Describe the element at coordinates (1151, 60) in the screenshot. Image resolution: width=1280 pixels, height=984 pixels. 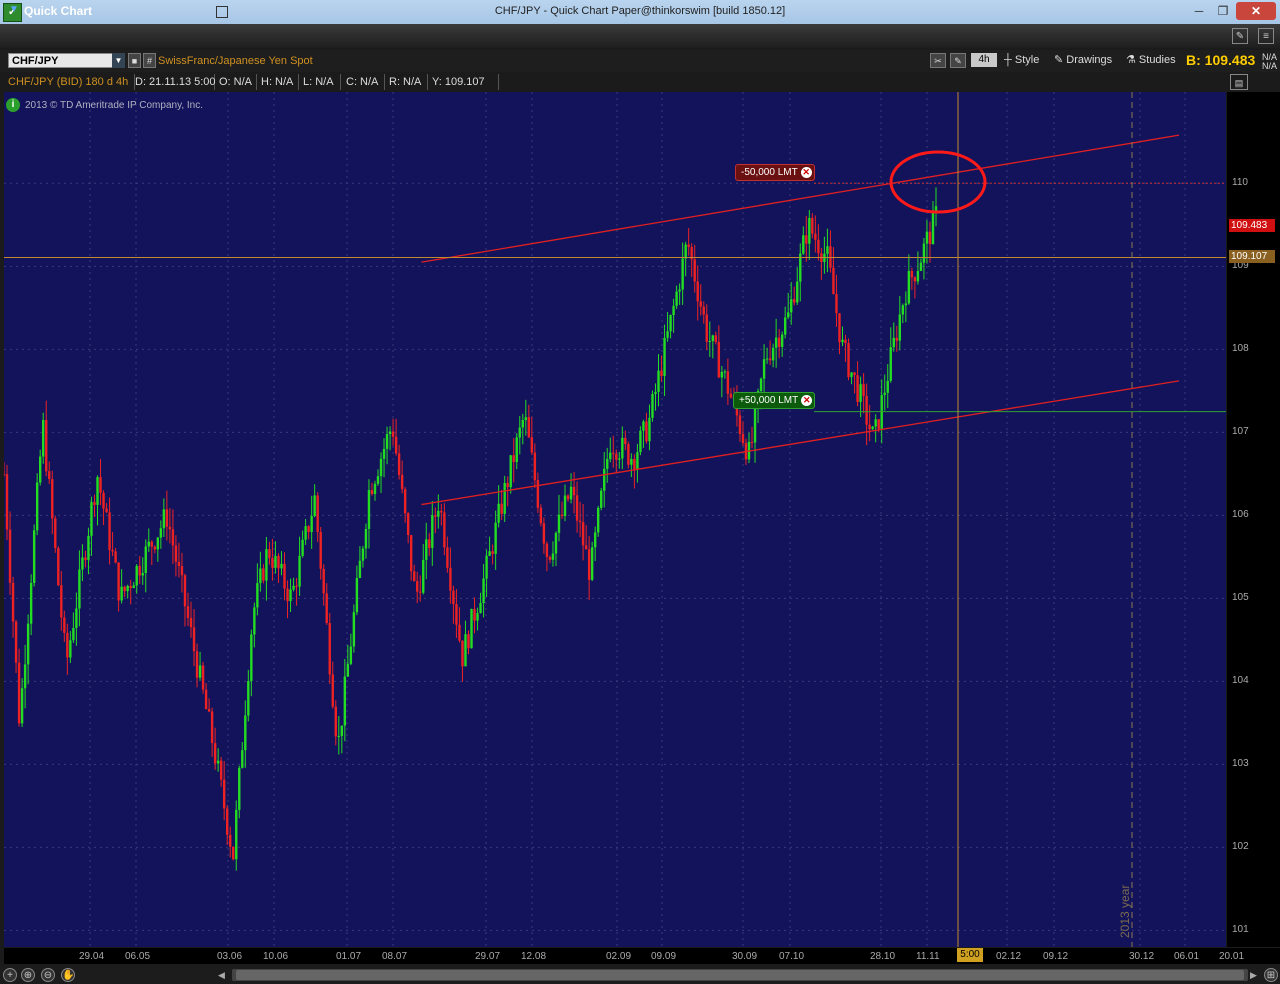
I see `studies-button: ⚗ Studies` at that location.